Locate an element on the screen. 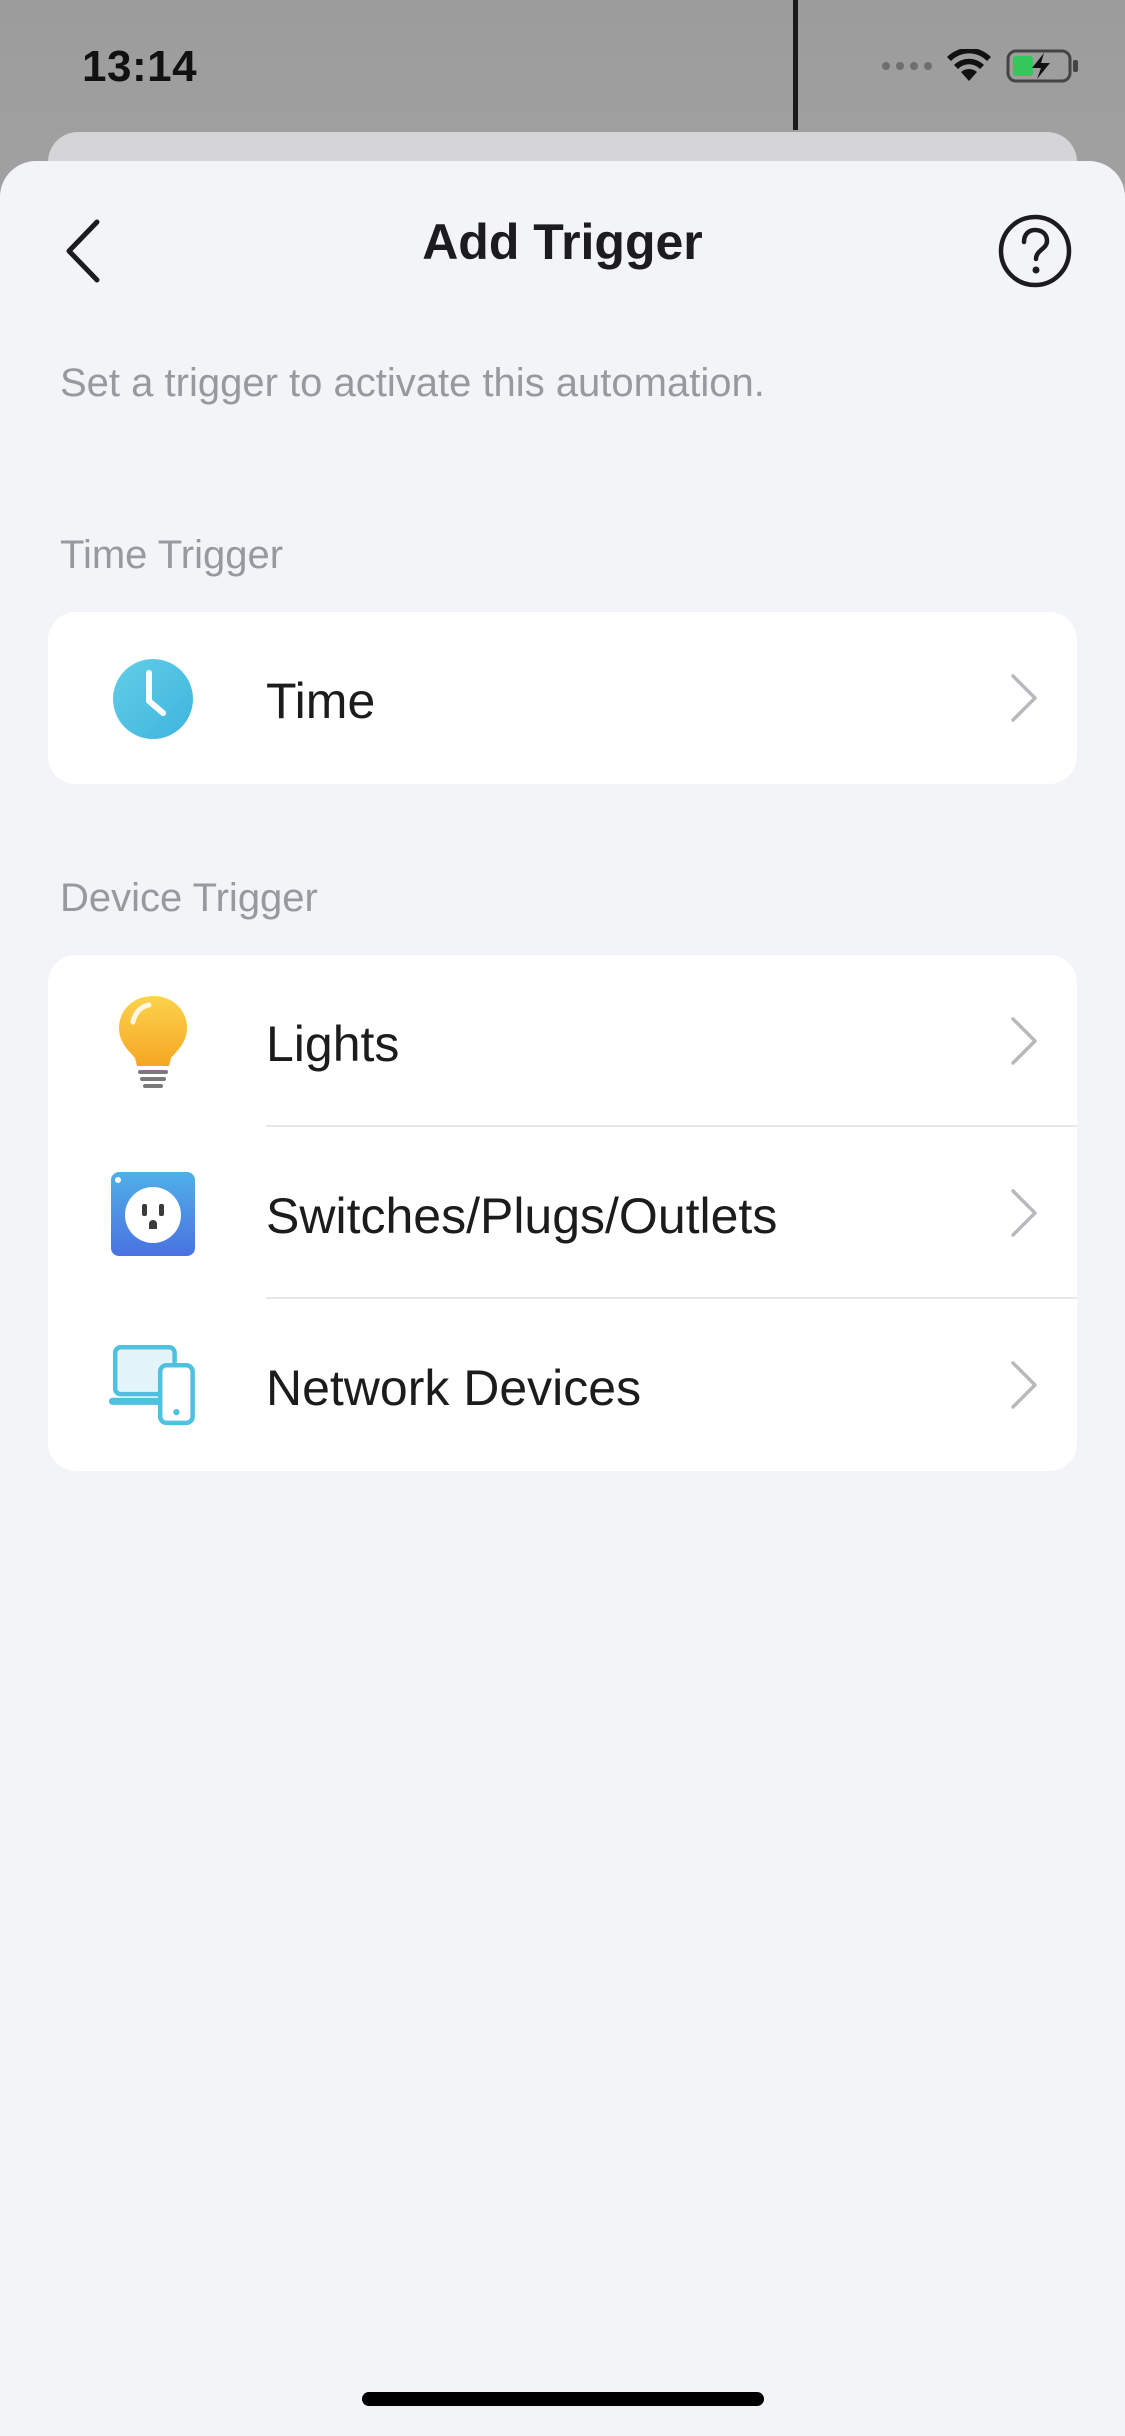 This screenshot has height=2436, width=1125. clock-icon is located at coordinates (153, 699).